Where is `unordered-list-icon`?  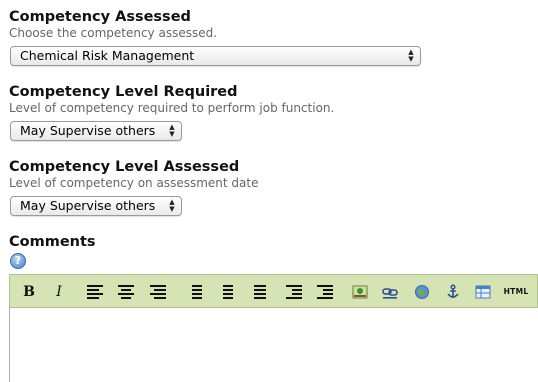 unordered-list-icon is located at coordinates (225, 292).